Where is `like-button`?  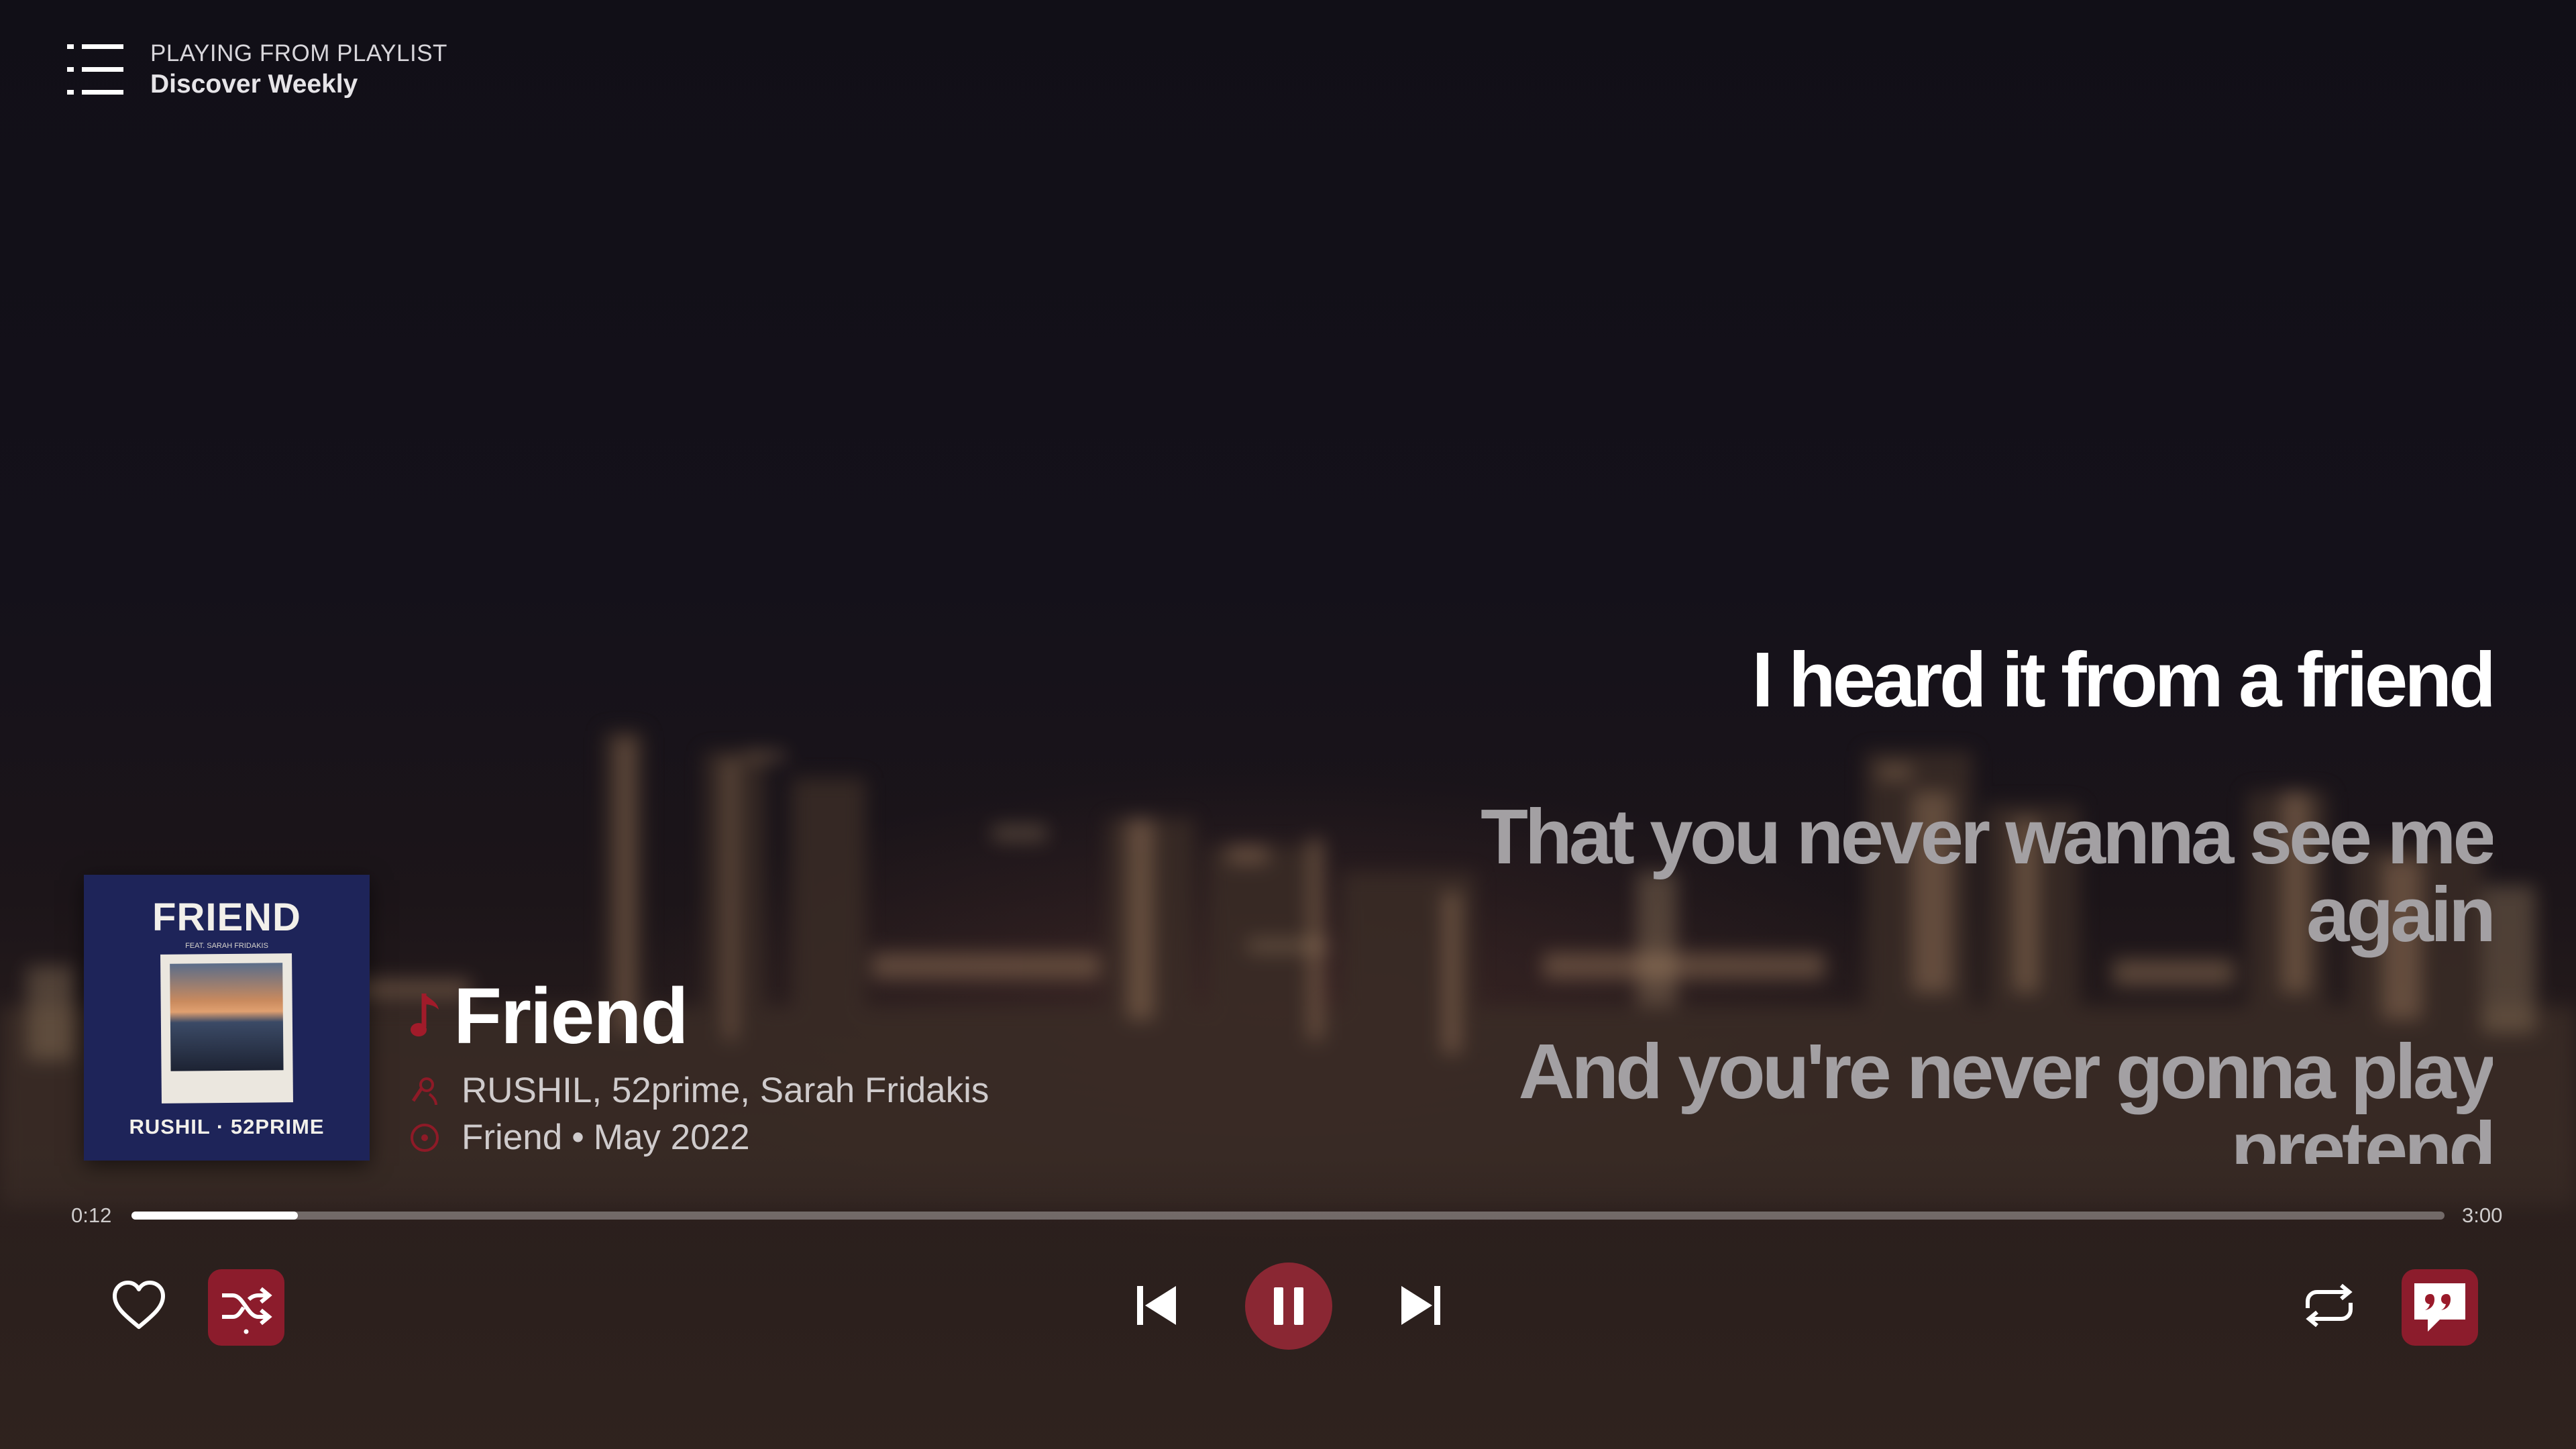 like-button is located at coordinates (139, 1305).